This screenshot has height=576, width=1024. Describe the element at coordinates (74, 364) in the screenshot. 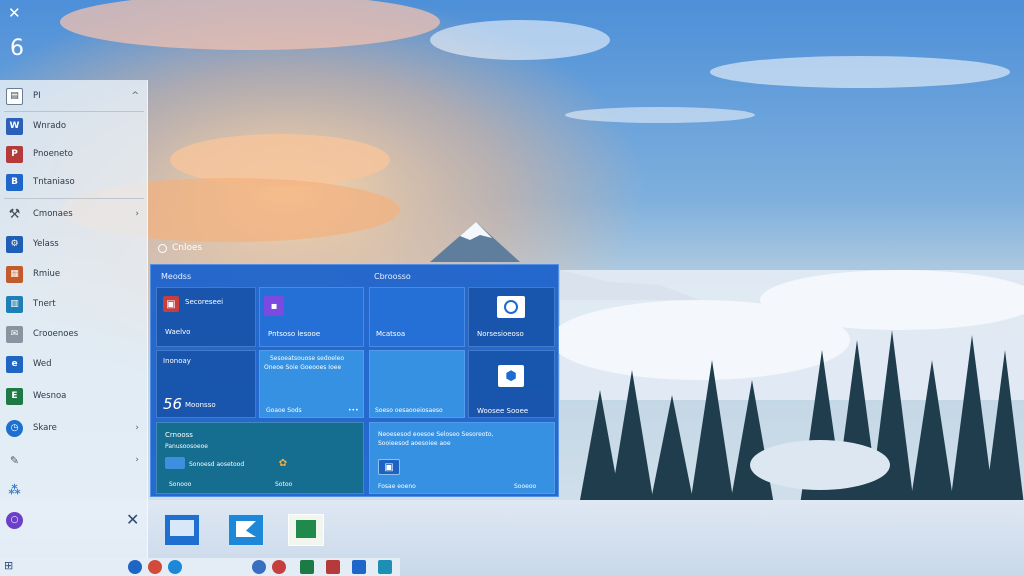

I see `sidebar-item-9: e Wed` at that location.